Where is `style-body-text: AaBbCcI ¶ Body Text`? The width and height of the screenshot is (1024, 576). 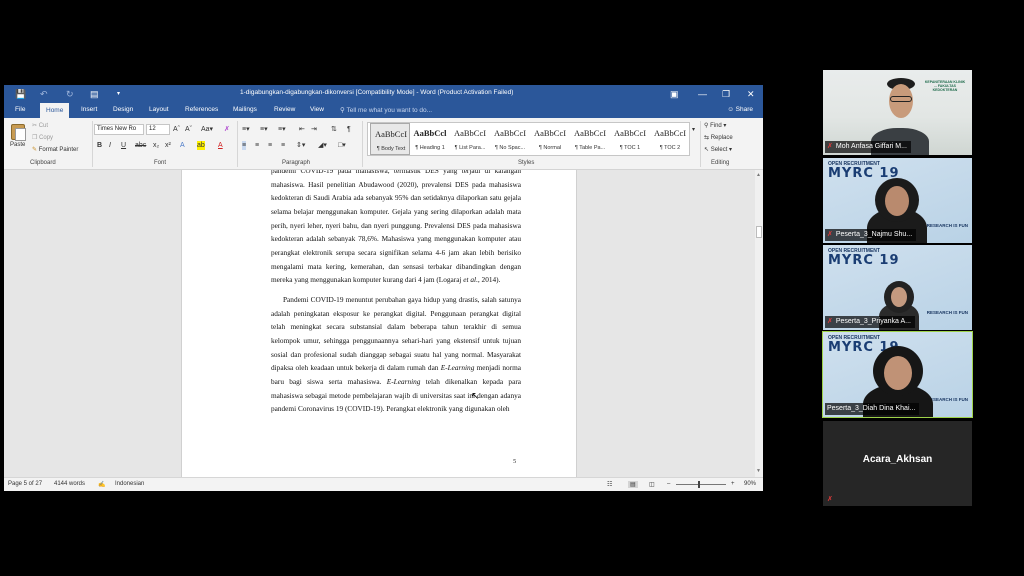
style-body-text: AaBbCcI ¶ Body Text is located at coordinates (390, 139).